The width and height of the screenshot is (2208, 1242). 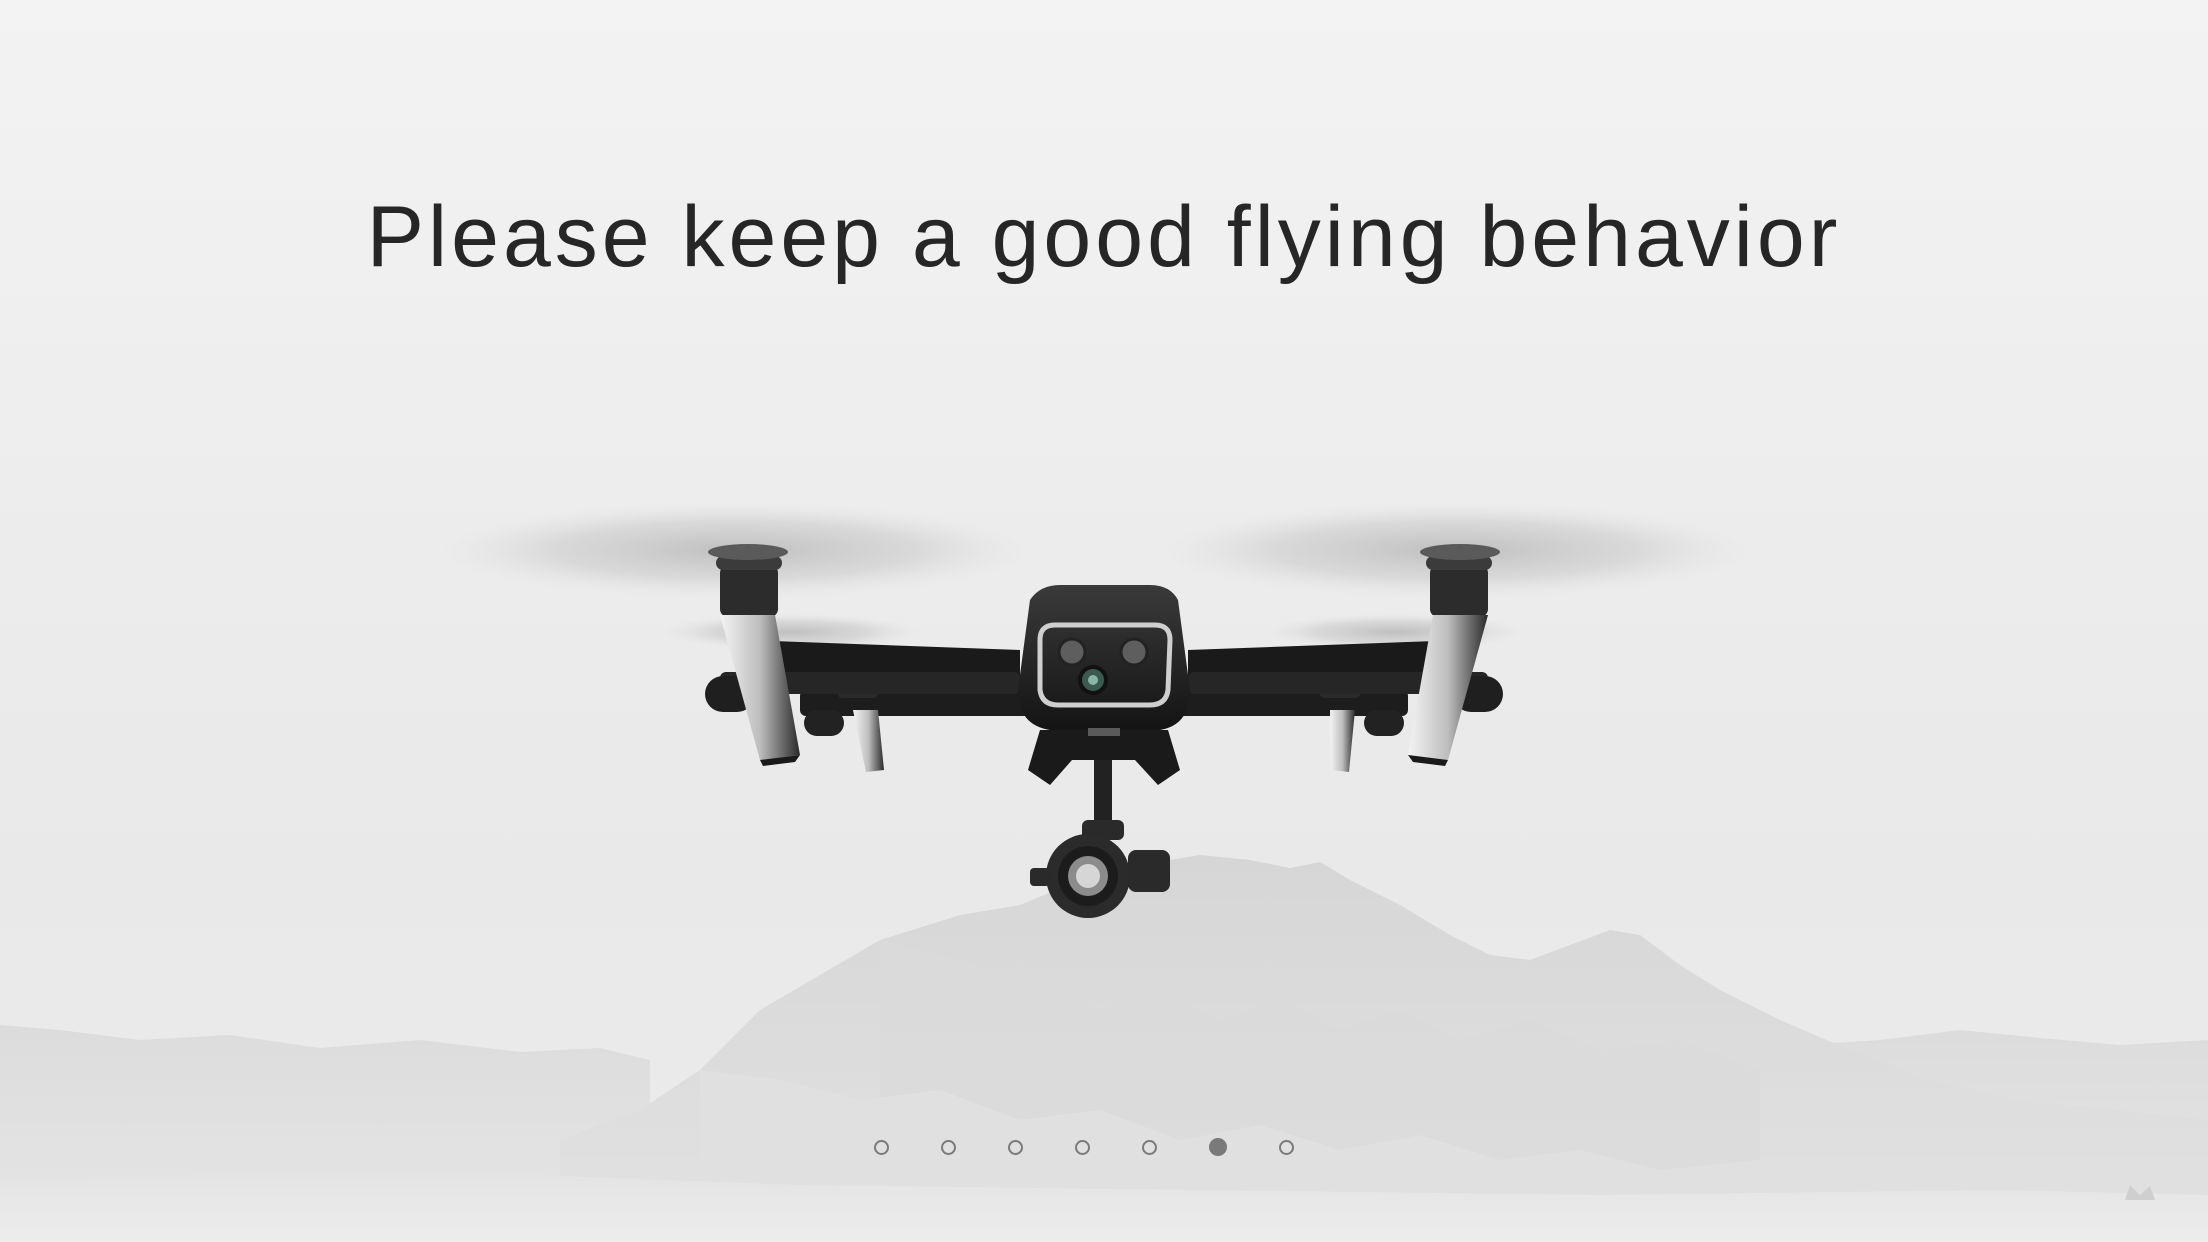 I want to click on page-indicator, so click(x=1084, y=1147).